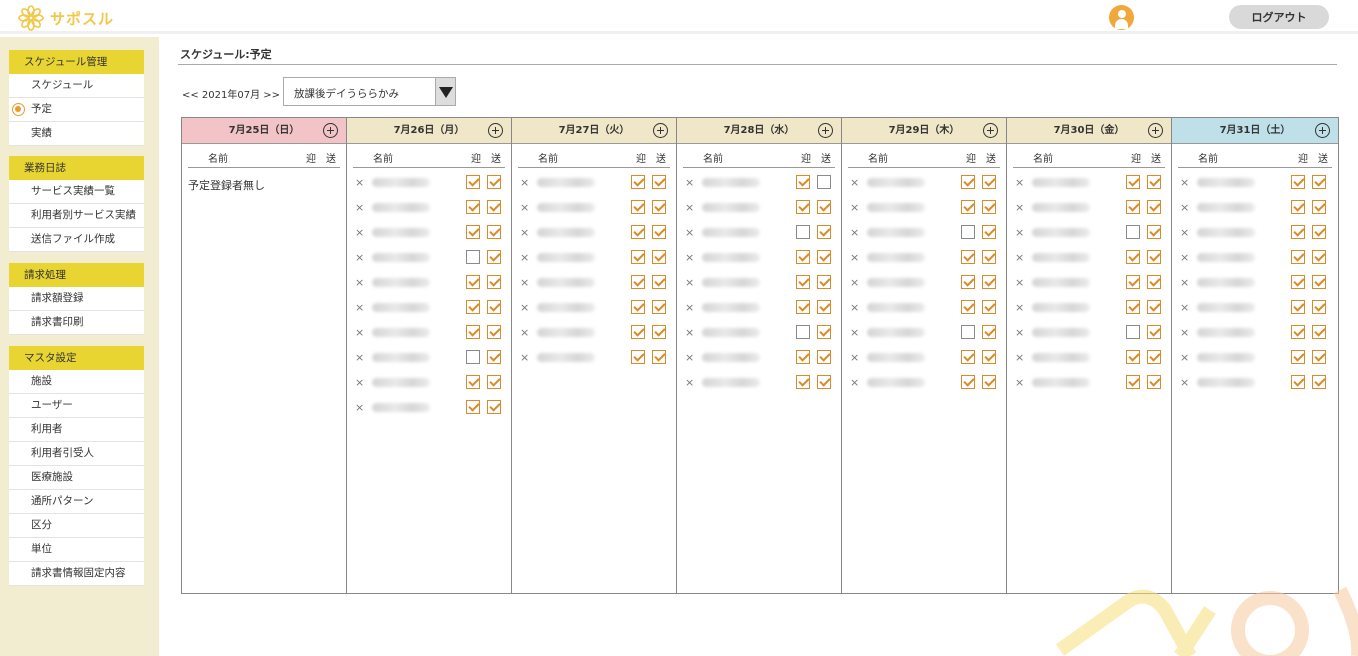 This screenshot has height=656, width=1358. I want to click on chevron-down-icon, so click(445, 91).